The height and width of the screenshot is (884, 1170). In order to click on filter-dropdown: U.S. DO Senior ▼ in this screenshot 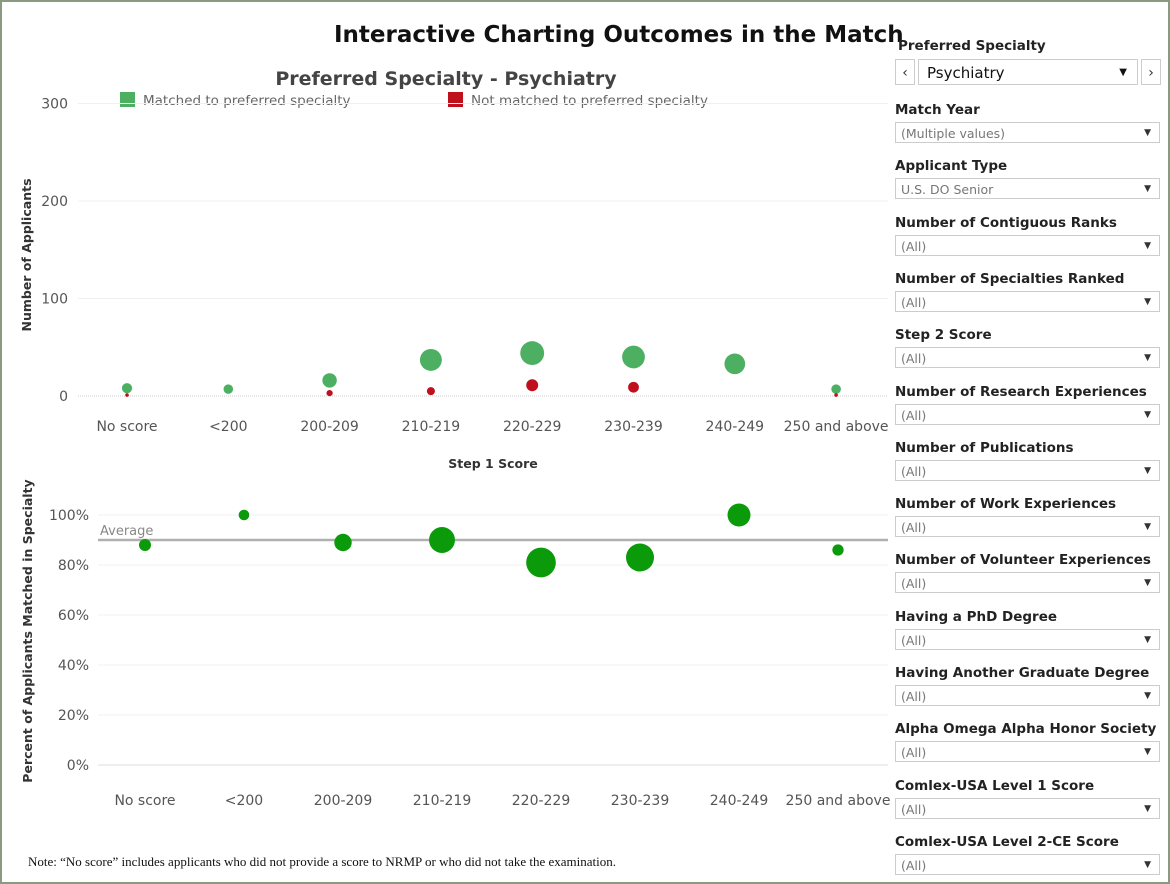, I will do `click(1027, 189)`.